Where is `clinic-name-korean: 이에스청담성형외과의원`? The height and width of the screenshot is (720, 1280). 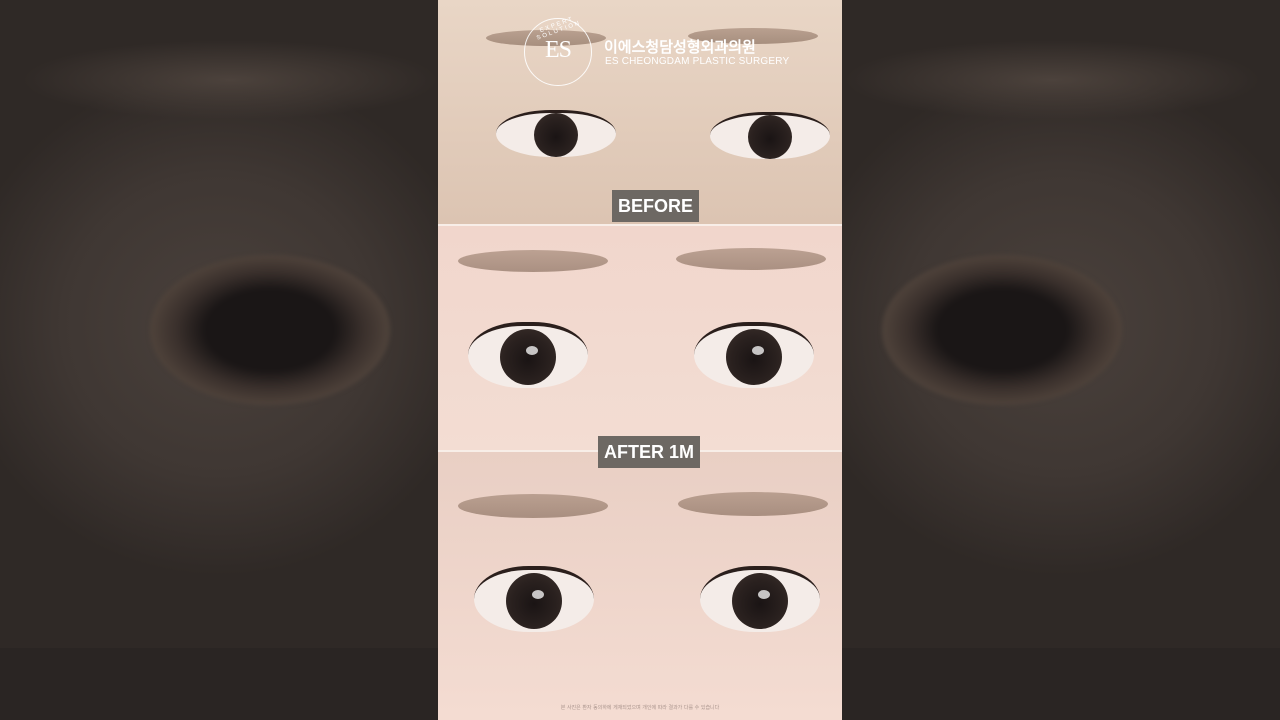 clinic-name-korean: 이에스청담성형외과의원 is located at coordinates (680, 47).